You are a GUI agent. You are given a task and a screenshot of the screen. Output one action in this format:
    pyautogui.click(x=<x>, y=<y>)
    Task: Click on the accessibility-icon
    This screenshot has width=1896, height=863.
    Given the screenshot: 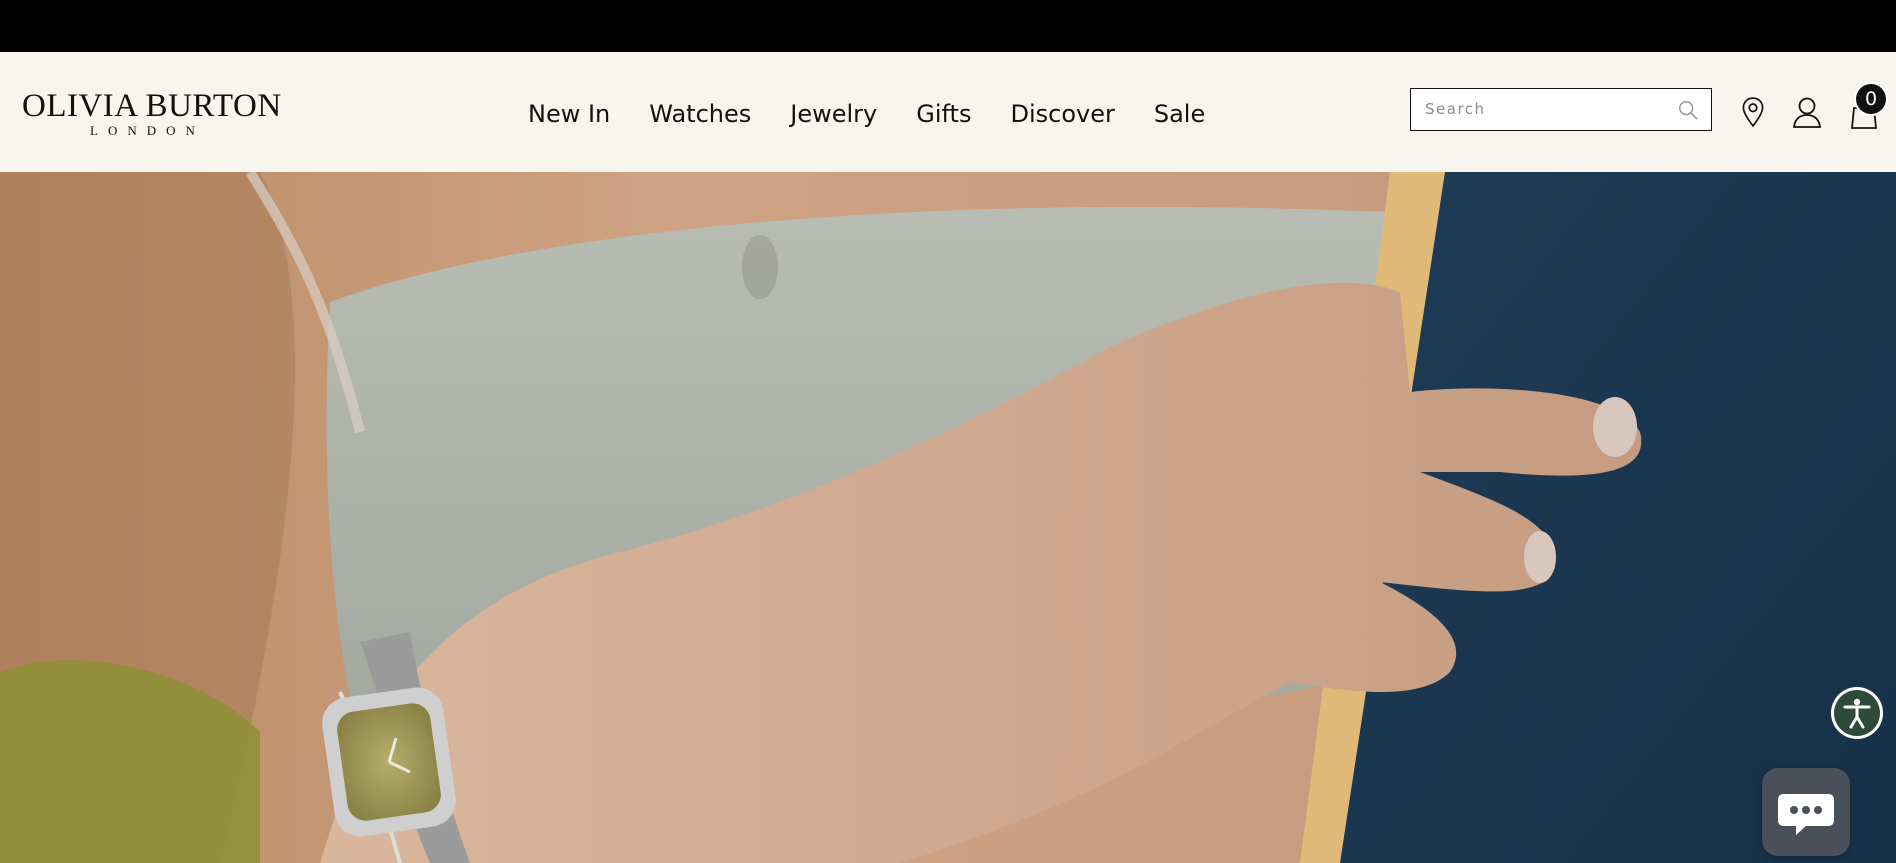 What is the action you would take?
    pyautogui.click(x=1857, y=713)
    